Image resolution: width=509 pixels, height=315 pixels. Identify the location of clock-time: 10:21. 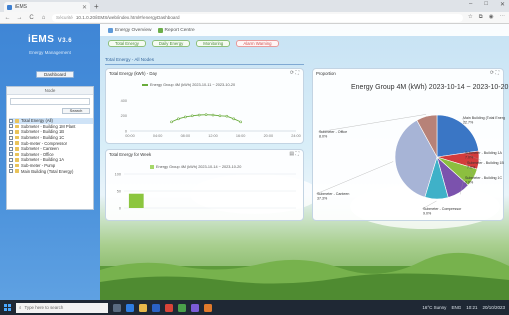
(471, 307).